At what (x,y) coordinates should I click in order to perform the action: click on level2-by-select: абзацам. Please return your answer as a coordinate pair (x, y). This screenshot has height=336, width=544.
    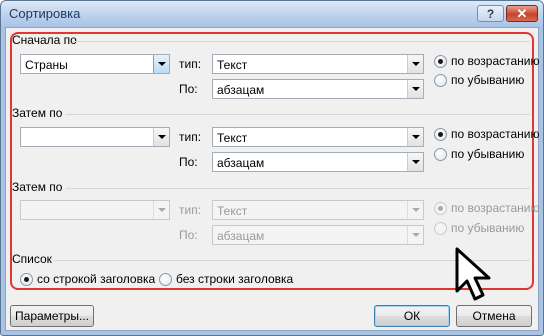
    Looking at the image, I should click on (318, 162).